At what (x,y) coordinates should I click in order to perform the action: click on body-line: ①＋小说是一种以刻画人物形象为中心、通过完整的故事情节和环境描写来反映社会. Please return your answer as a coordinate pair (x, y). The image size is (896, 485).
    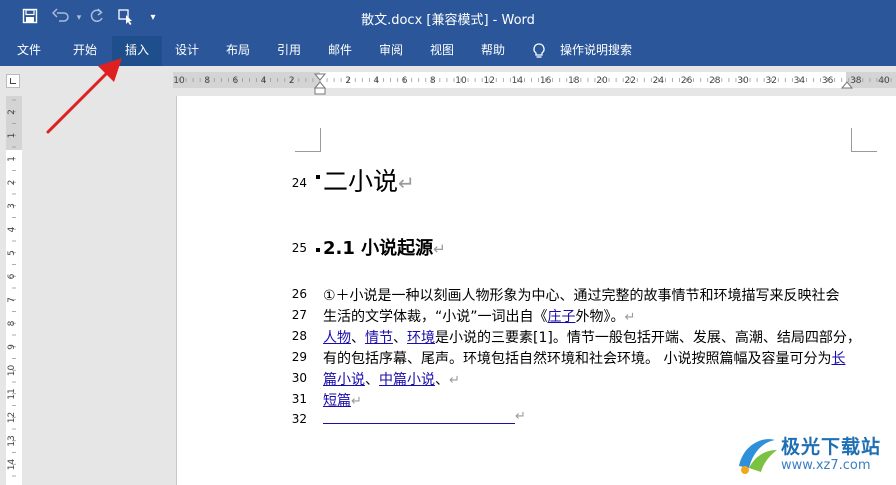
    Looking at the image, I should click on (581, 295).